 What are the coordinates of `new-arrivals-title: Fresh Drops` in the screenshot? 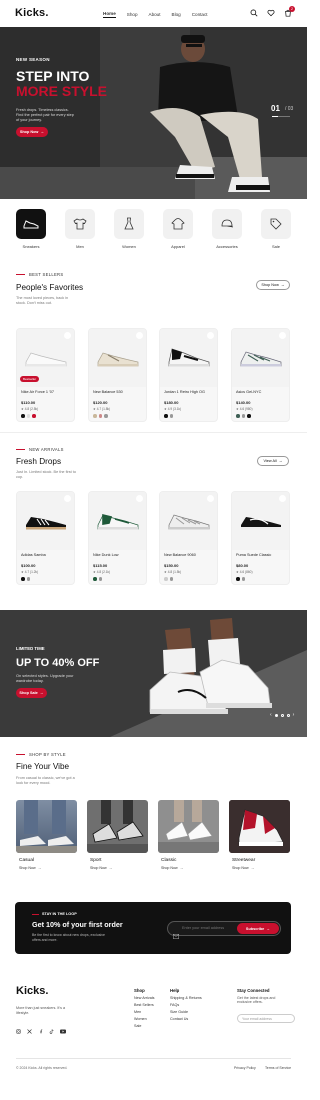 It's located at (39, 461).